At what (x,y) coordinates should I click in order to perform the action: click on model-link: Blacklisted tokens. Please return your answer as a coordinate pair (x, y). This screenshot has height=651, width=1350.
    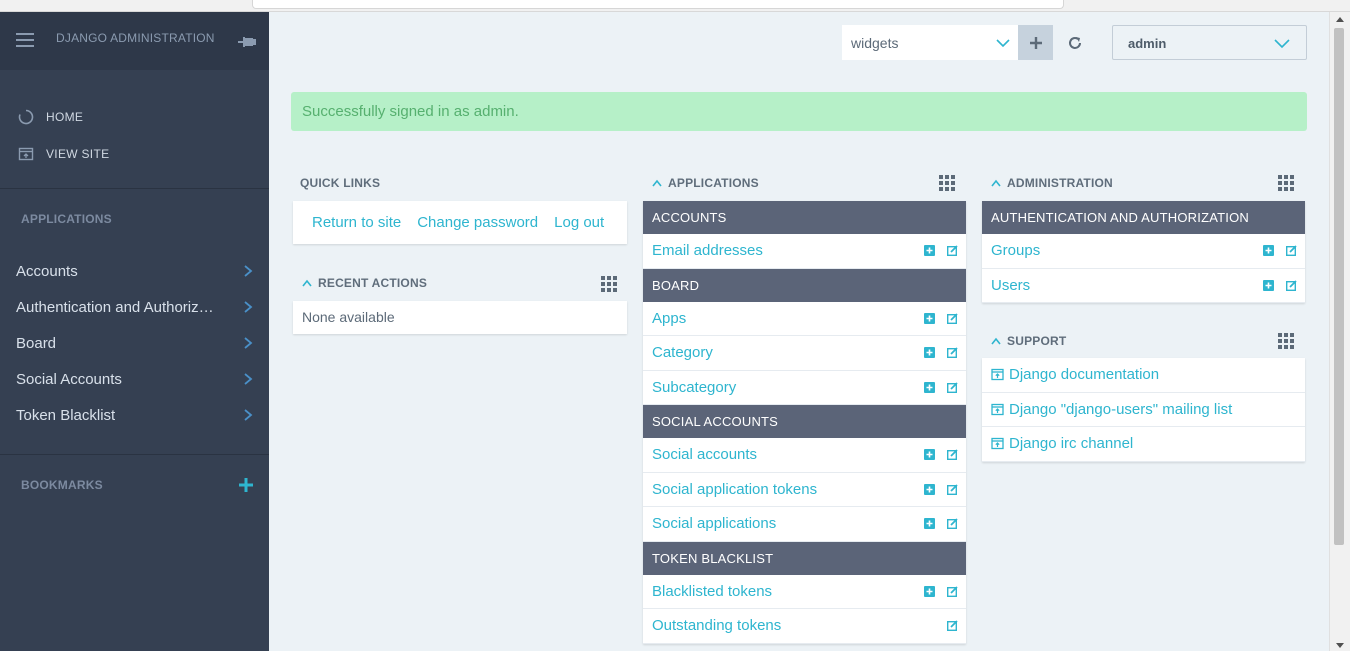
    Looking at the image, I should click on (712, 591).